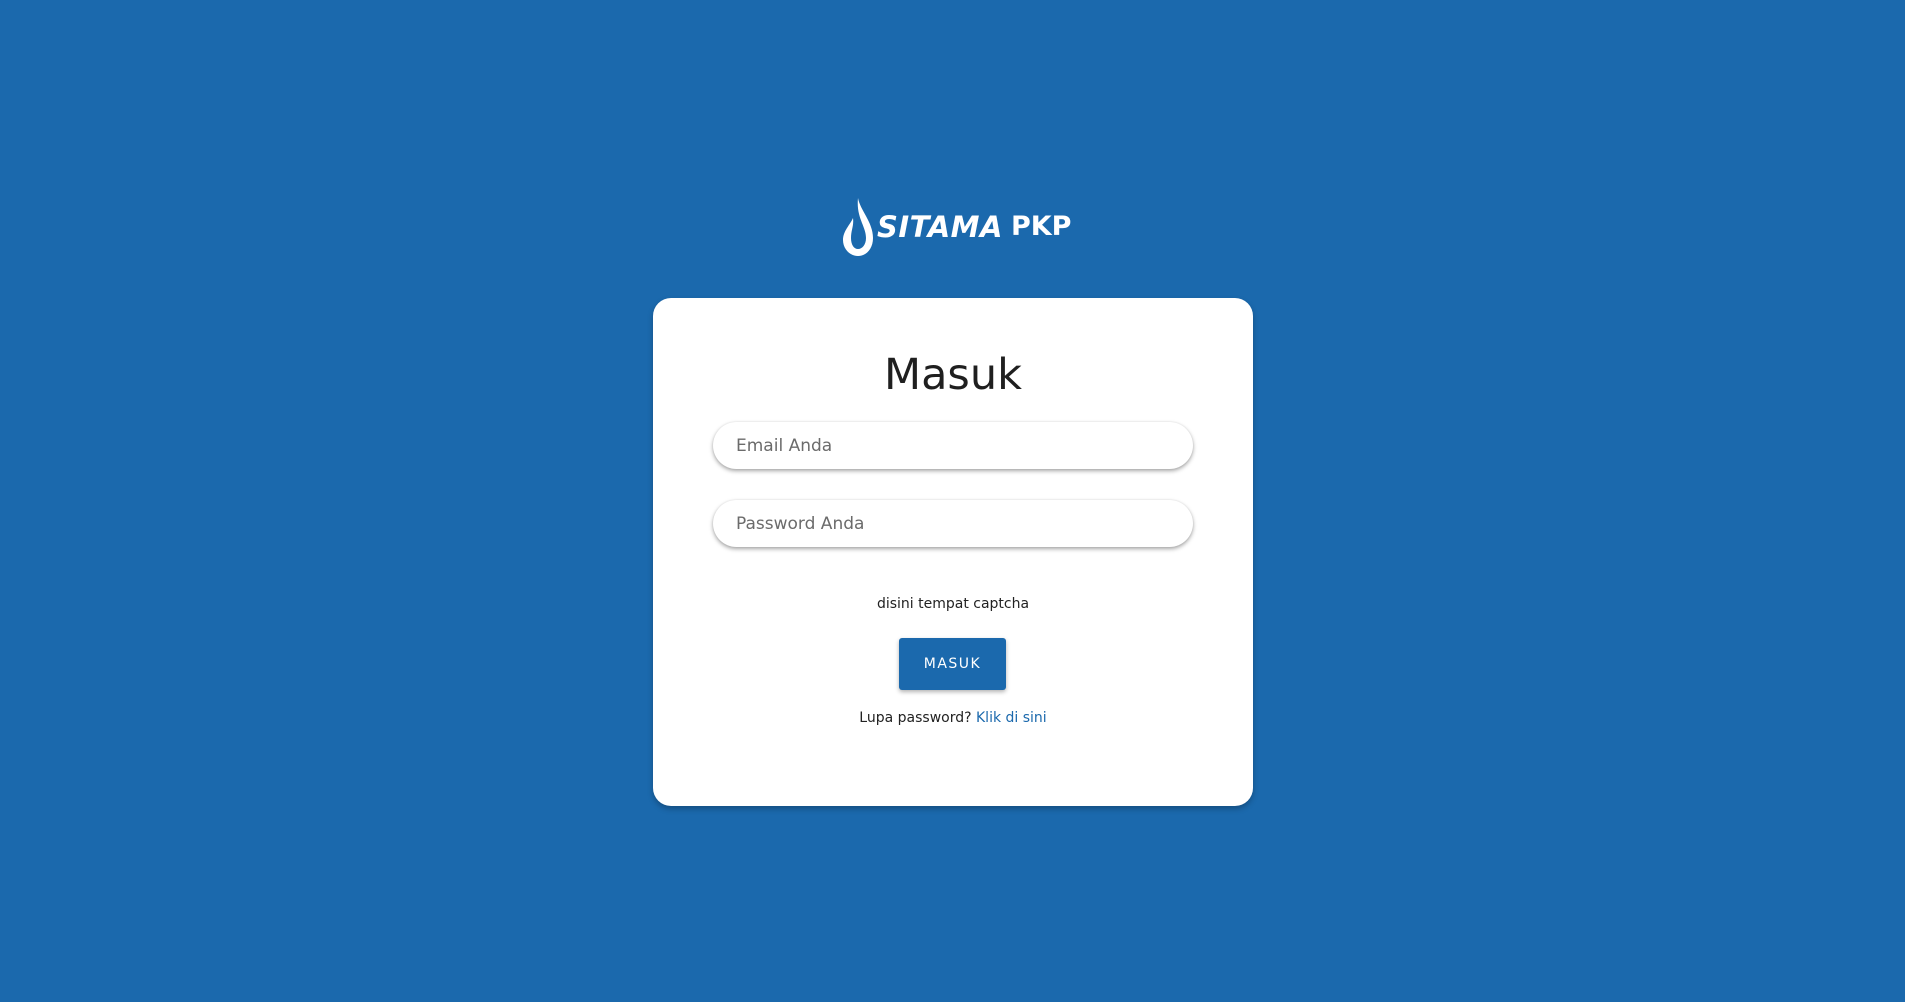  Describe the element at coordinates (1041, 226) in the screenshot. I see `logo-subtitle: PKP` at that location.